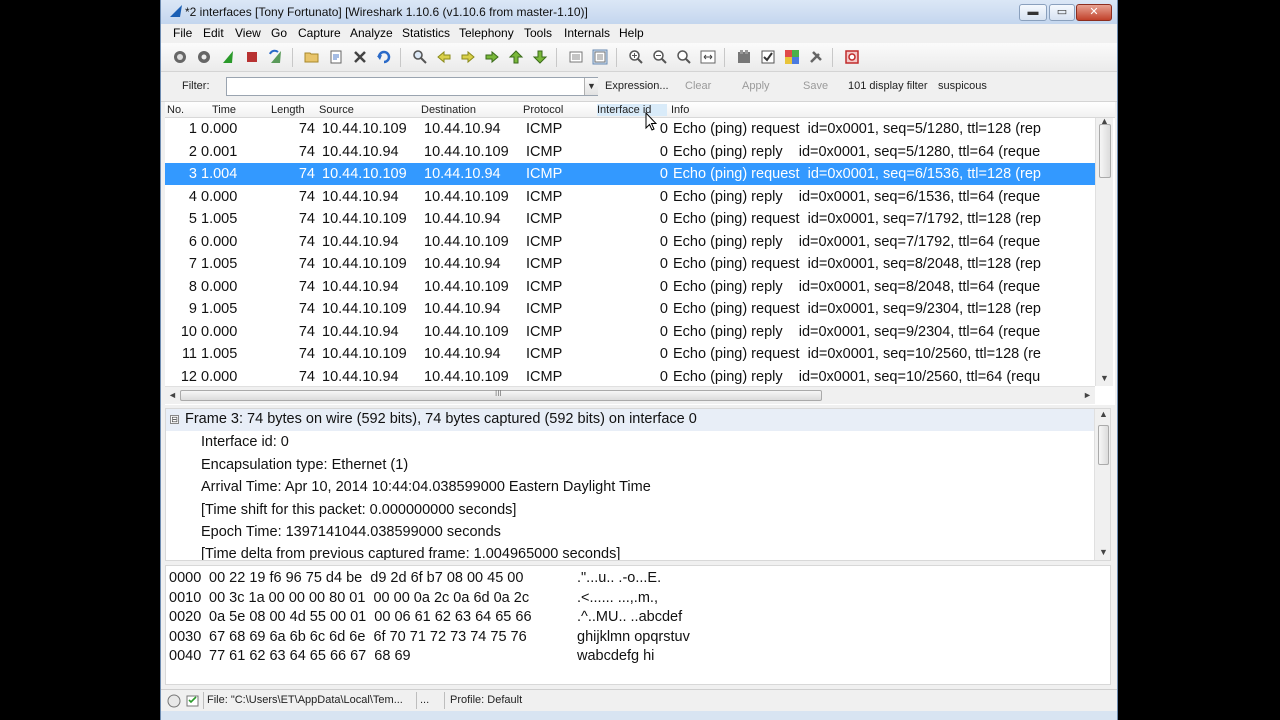  I want to click on go-to-packet-icon, so click(492, 57).